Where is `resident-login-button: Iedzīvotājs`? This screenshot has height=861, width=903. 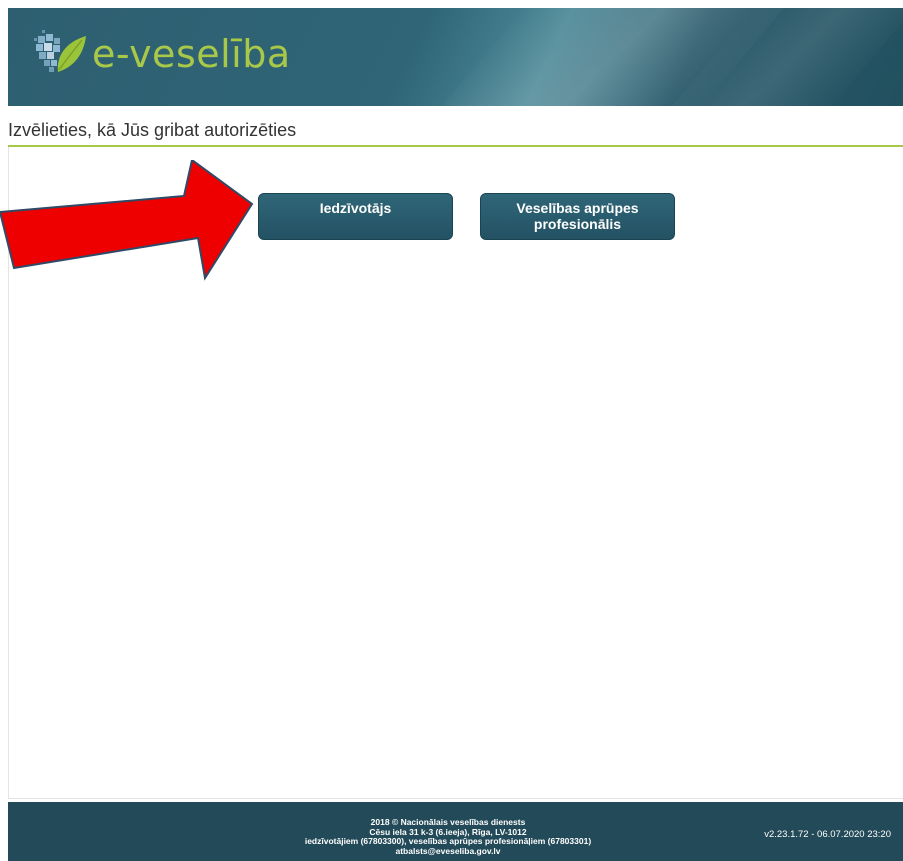
resident-login-button: Iedzīvotājs is located at coordinates (355, 216).